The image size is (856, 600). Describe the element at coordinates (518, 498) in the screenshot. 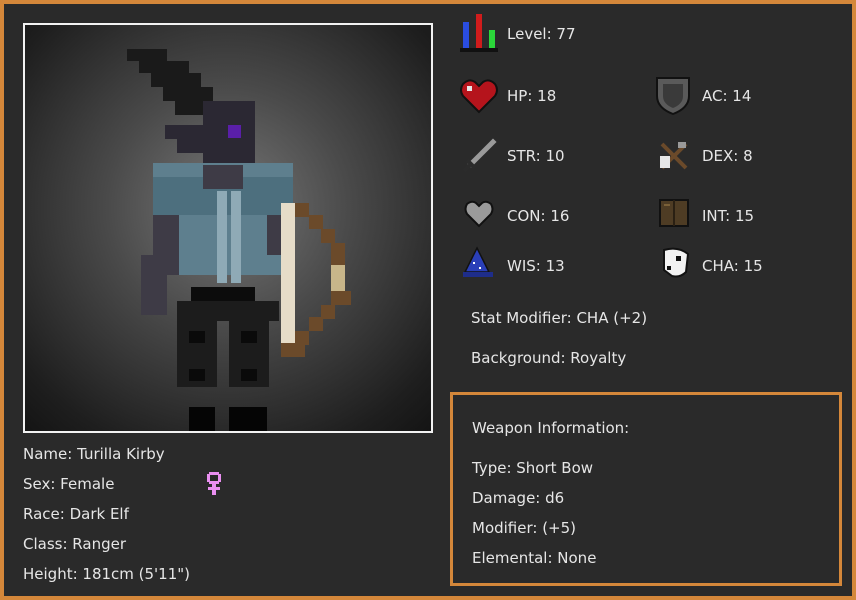

I see `weapon-damage: Damage: d6` at that location.